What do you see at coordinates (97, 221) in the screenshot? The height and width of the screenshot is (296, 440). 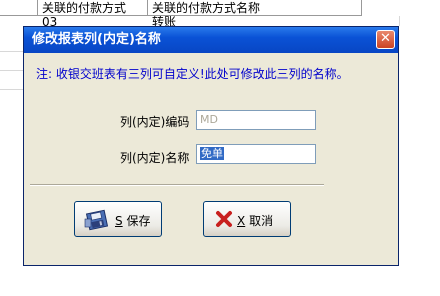 I see `floppy-disk-icon` at bounding box center [97, 221].